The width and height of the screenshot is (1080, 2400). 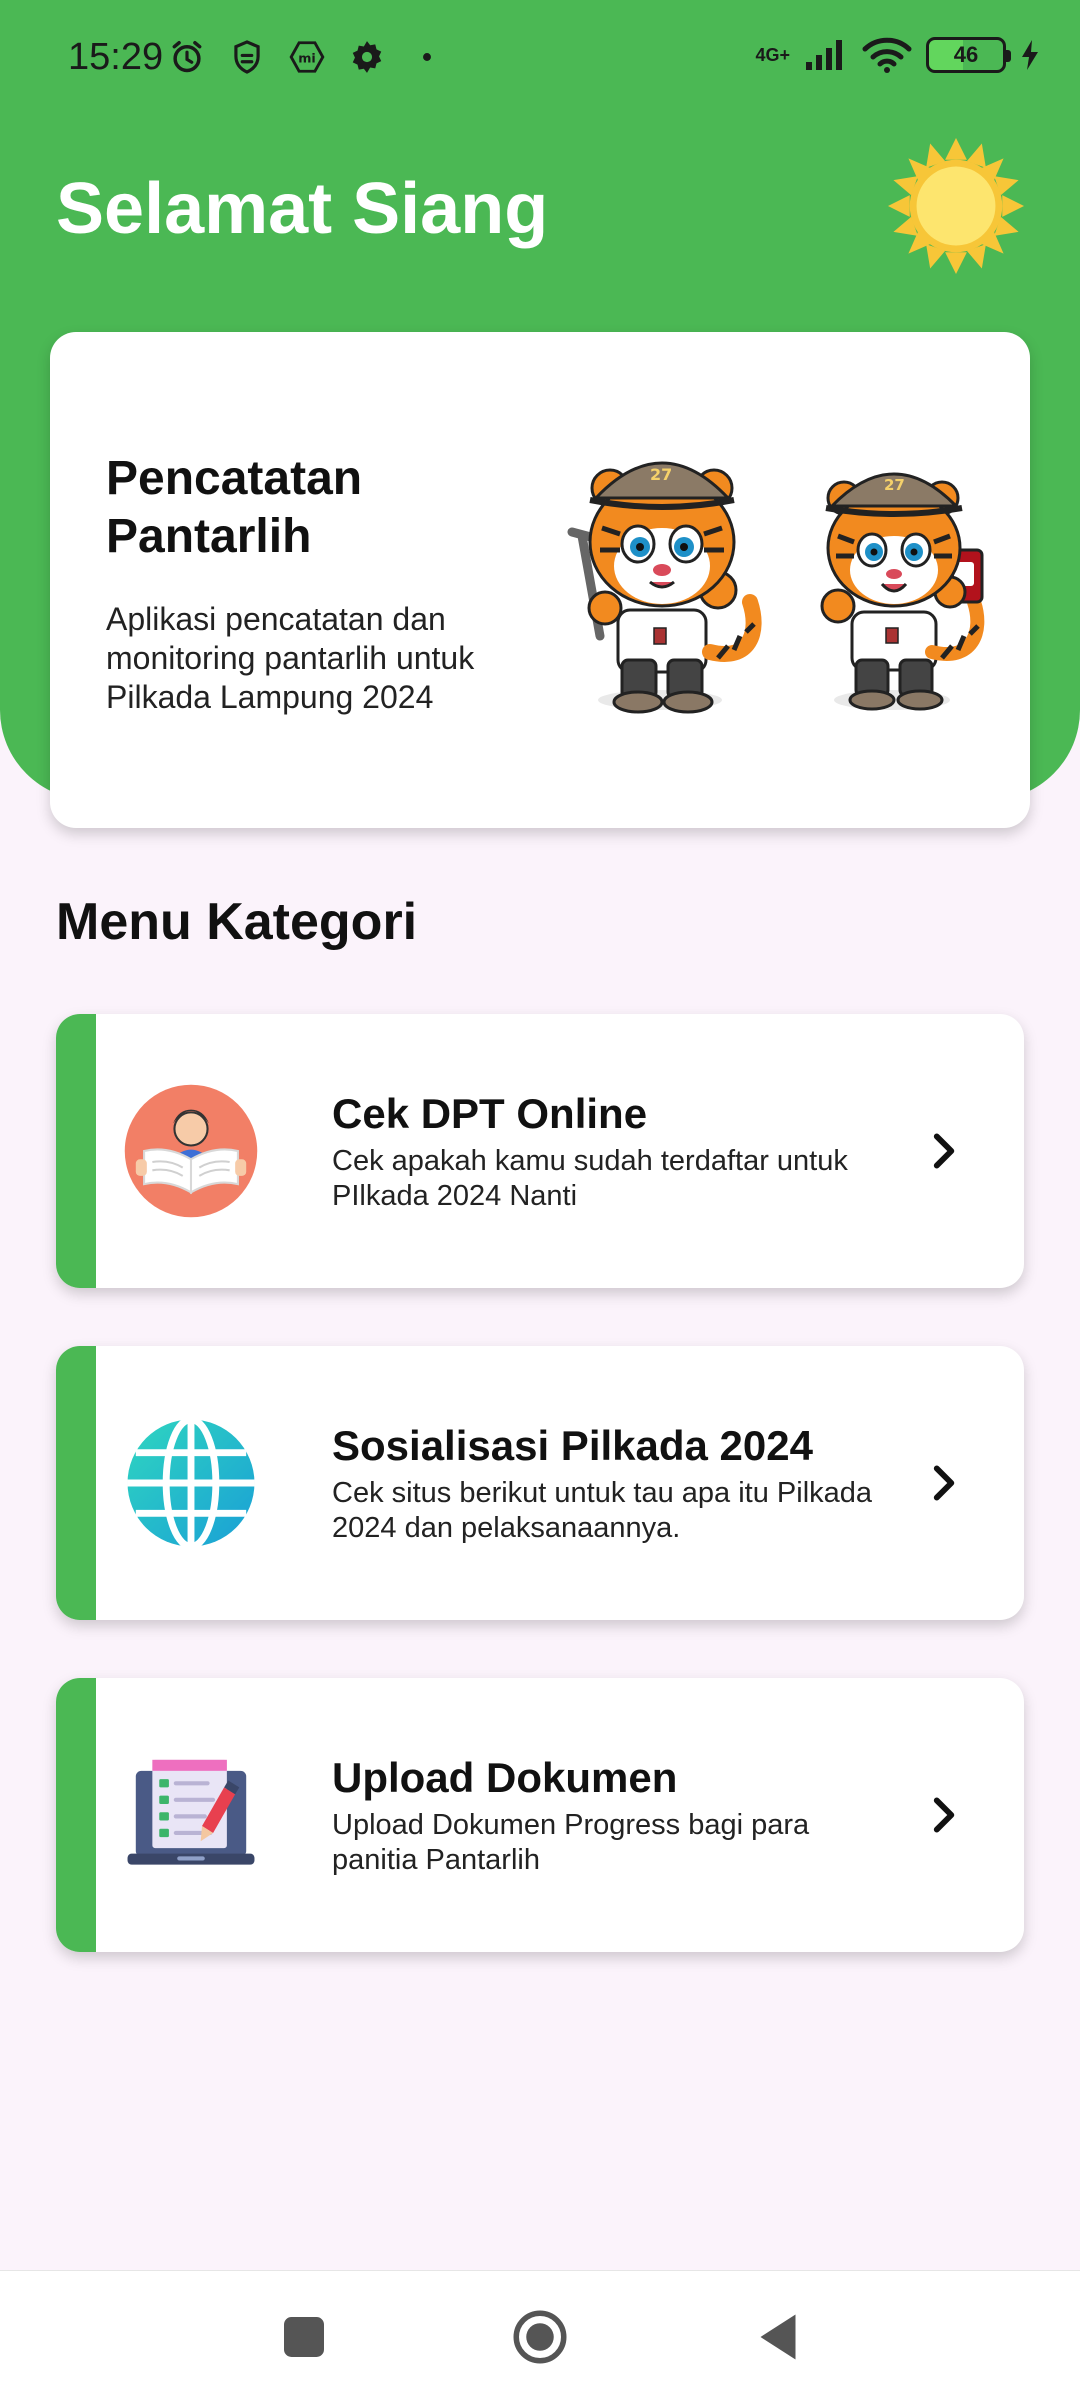 I want to click on shield-icon, so click(x=247, y=57).